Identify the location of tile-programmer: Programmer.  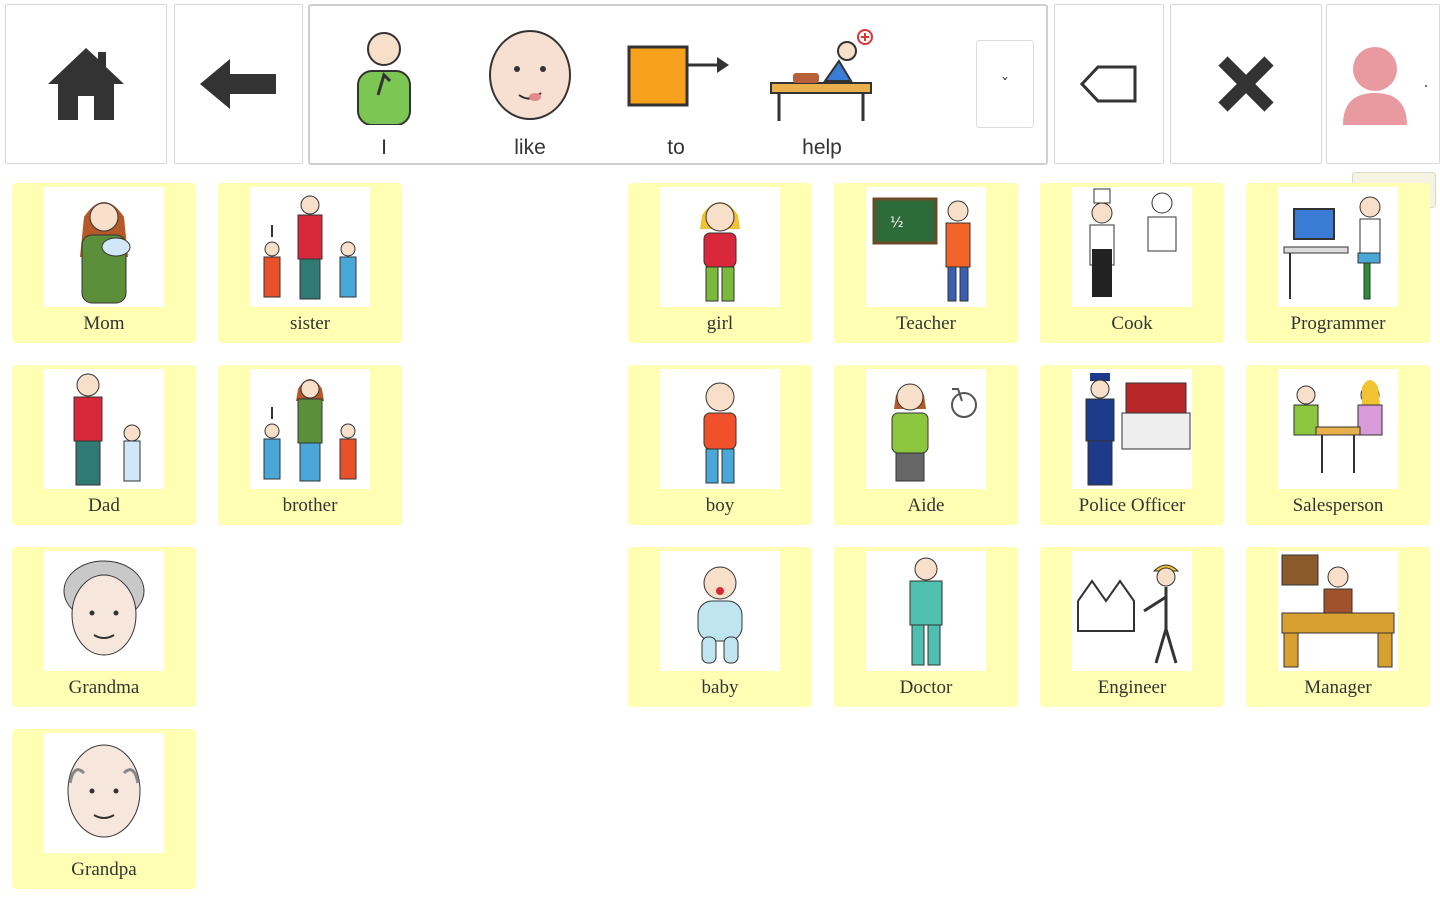
(1338, 263).